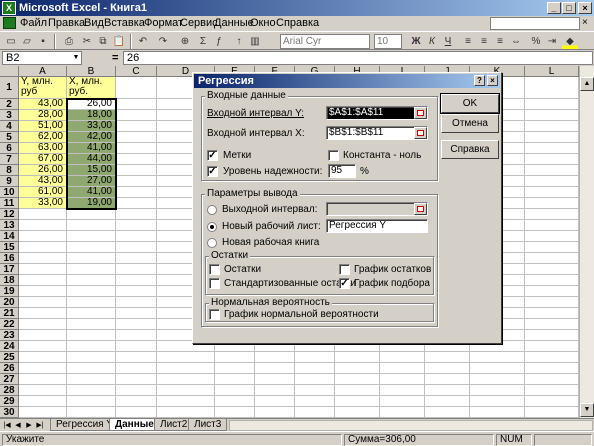 The image size is (594, 446). Describe the element at coordinates (416, 41) in the screenshot. I see `bold-button: Ж` at that location.